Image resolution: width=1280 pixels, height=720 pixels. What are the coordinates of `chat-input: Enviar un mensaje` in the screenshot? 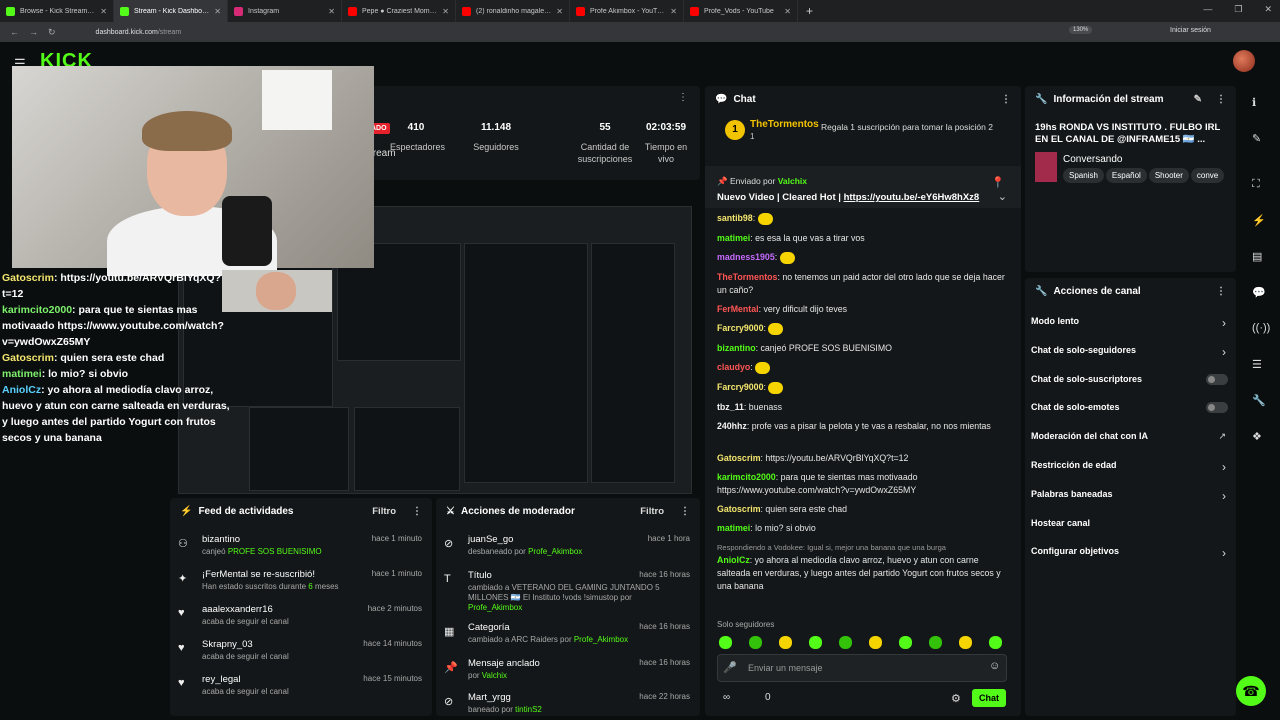 It's located at (862, 668).